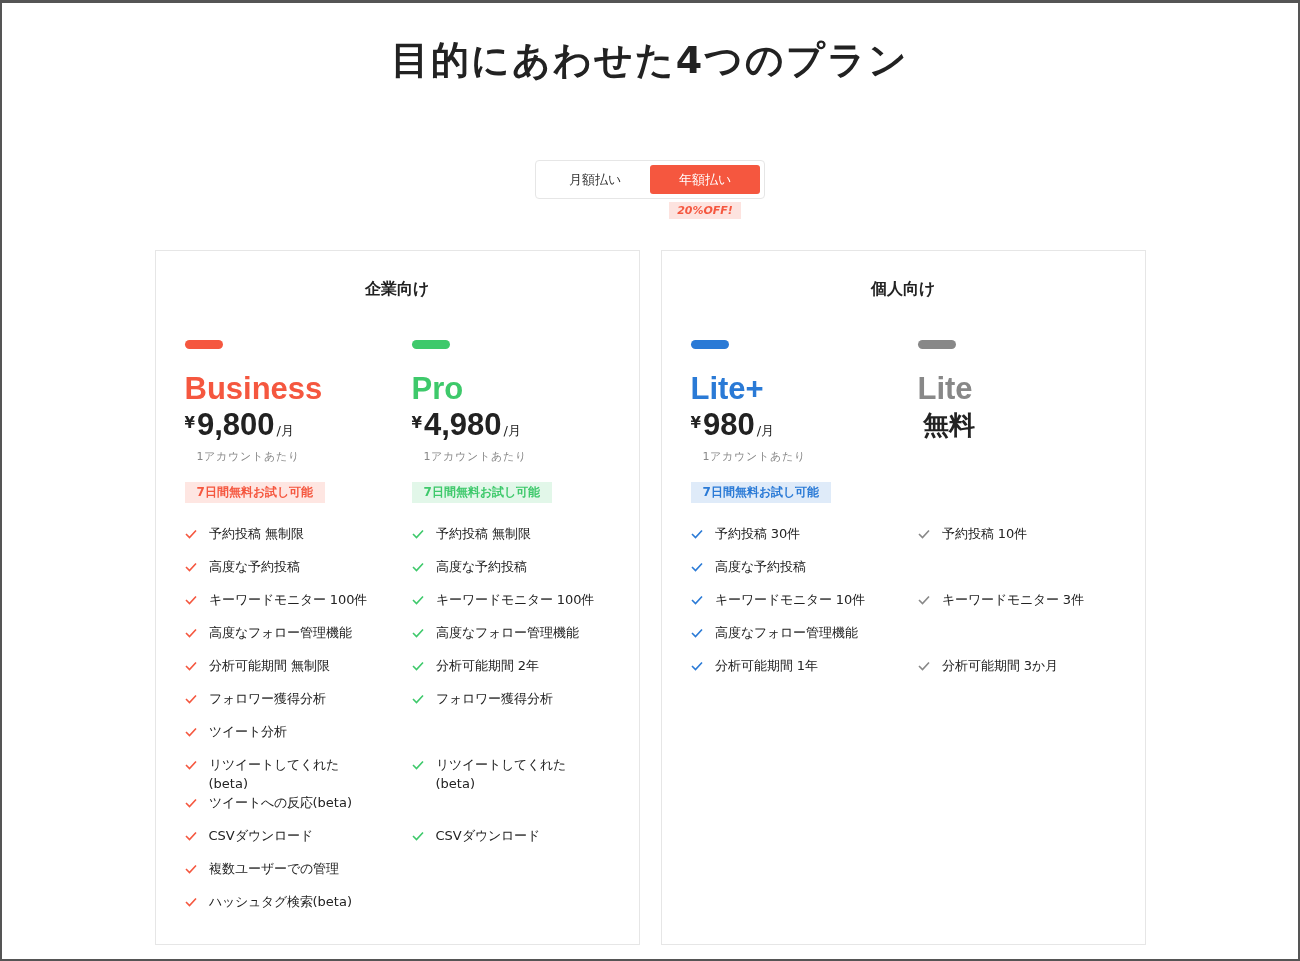 The width and height of the screenshot is (1300, 961). I want to click on group-title: 個人向け, so click(902, 289).